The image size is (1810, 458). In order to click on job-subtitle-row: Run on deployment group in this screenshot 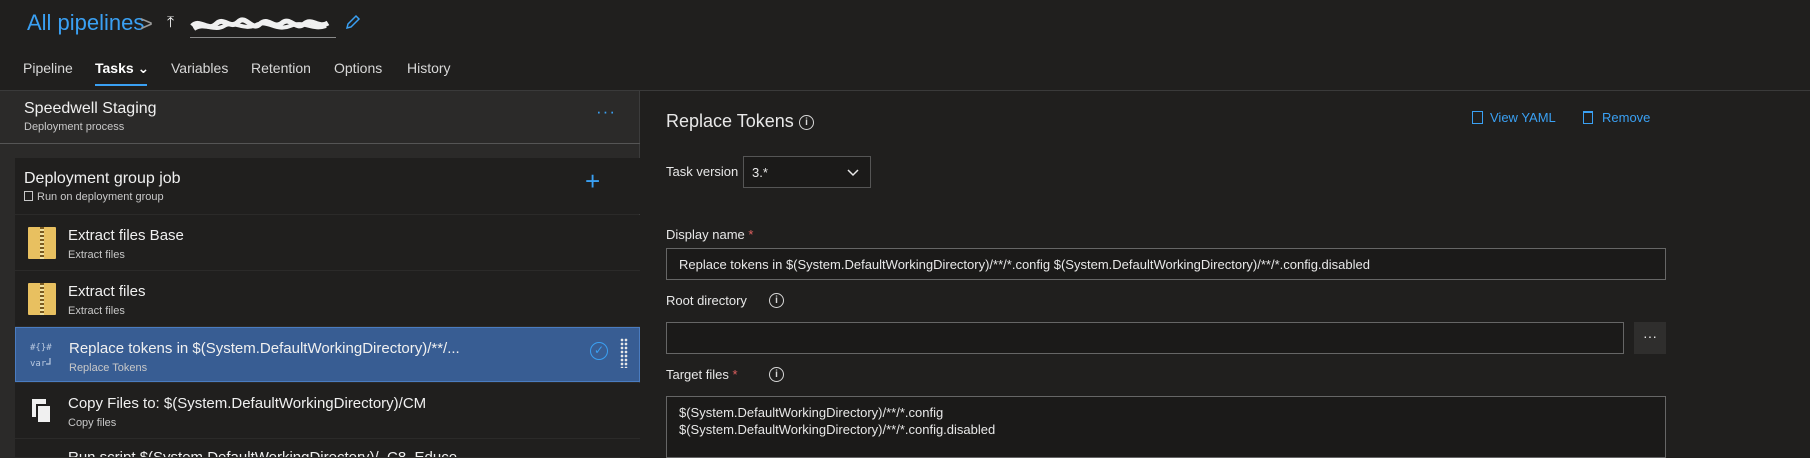, I will do `click(94, 197)`.